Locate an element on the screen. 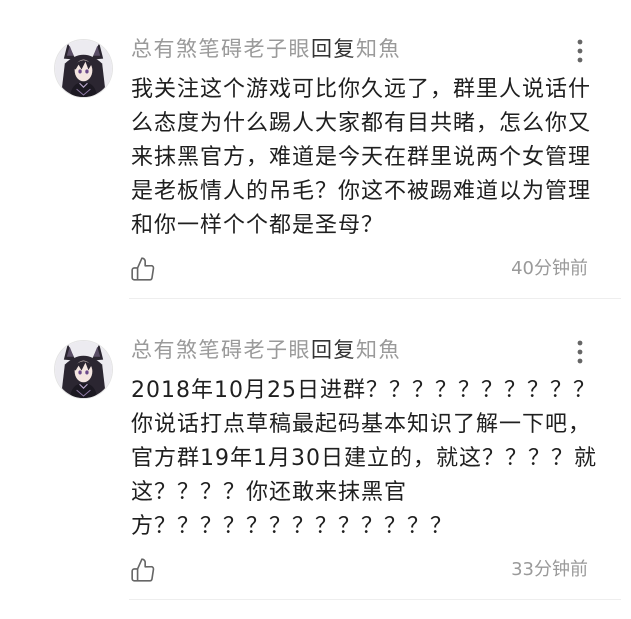 The image size is (631, 619). comment-text-line: 2018年10月25日进群？？？？？？？？？？ is located at coordinates (363, 390).